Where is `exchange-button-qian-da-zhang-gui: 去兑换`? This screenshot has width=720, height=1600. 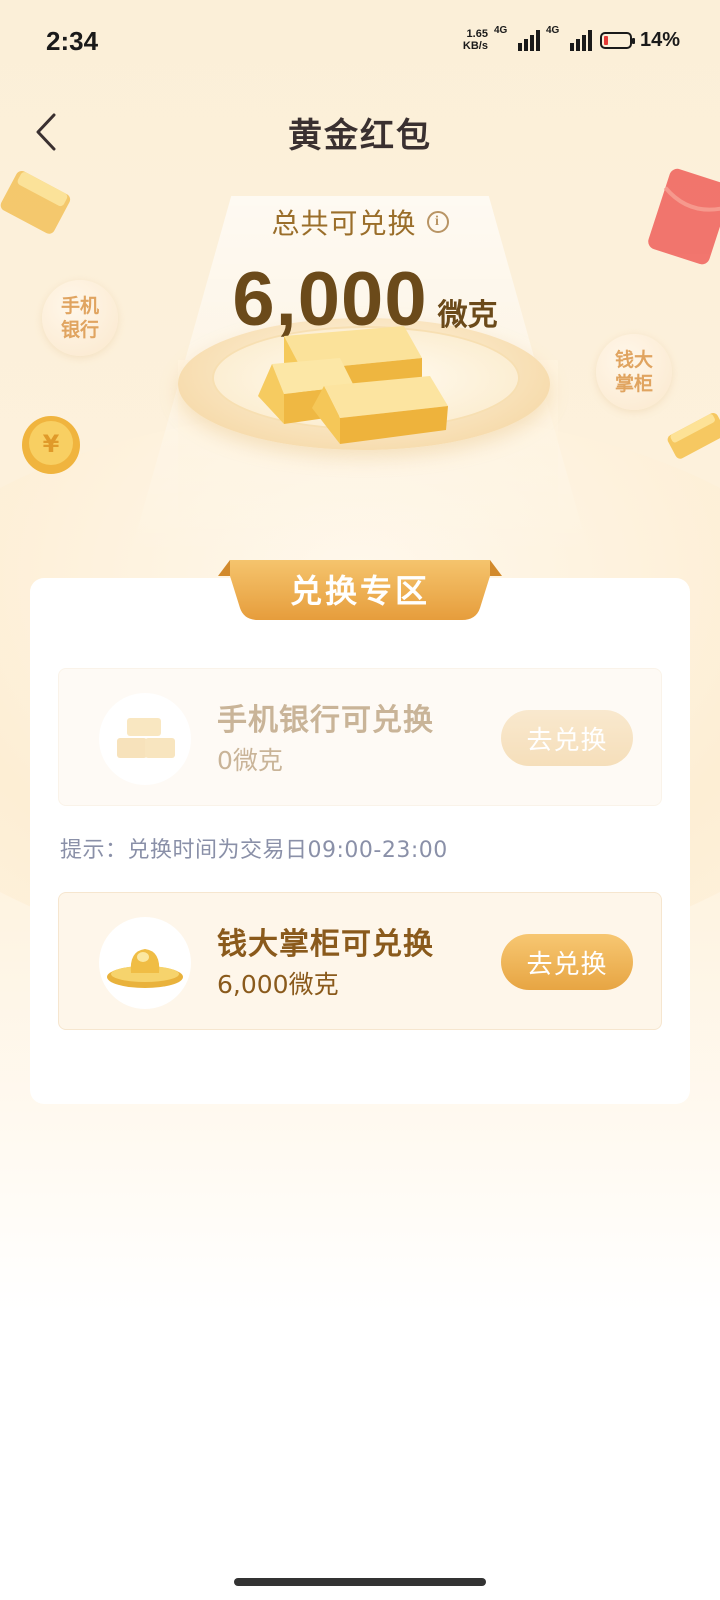
exchange-button-qian-da-zhang-gui: 去兑换 is located at coordinates (567, 962).